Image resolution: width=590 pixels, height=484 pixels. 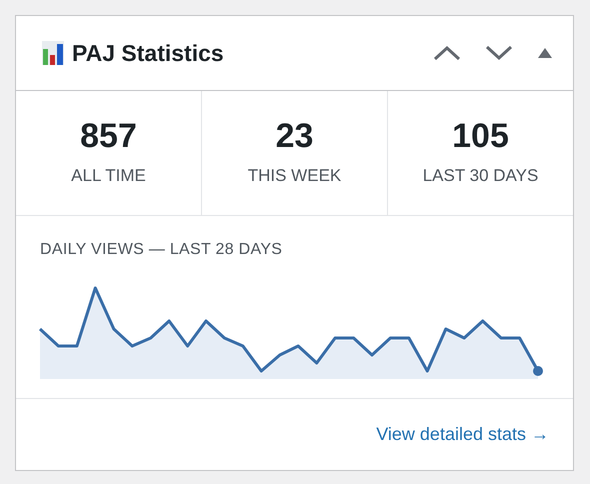 I want to click on chevron-up-icon, so click(x=447, y=53).